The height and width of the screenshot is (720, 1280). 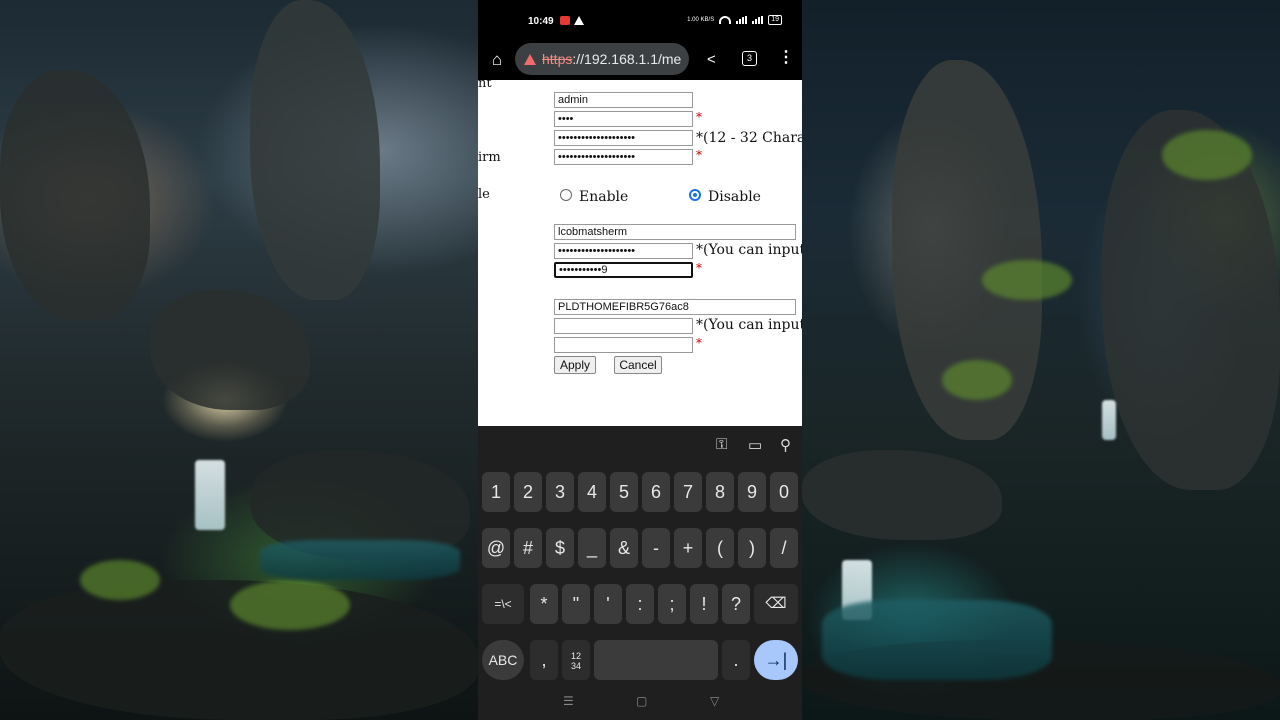 What do you see at coordinates (560, 492) in the screenshot?
I see `key-3: 3` at bounding box center [560, 492].